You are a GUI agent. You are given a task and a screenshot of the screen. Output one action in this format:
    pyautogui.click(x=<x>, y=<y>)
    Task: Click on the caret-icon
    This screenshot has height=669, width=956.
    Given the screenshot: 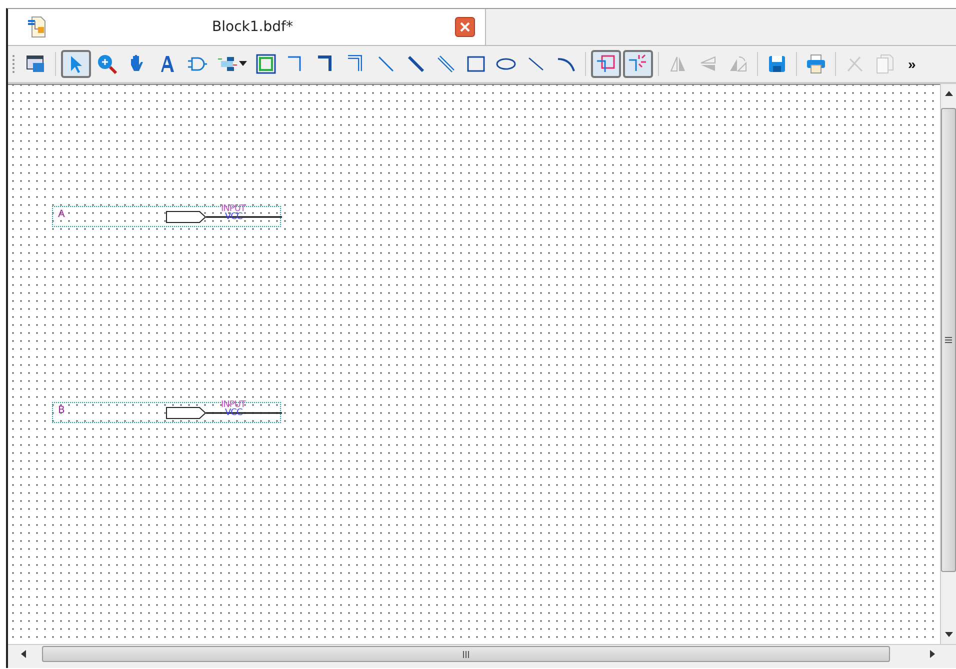 What is the action you would take?
    pyautogui.click(x=243, y=64)
    